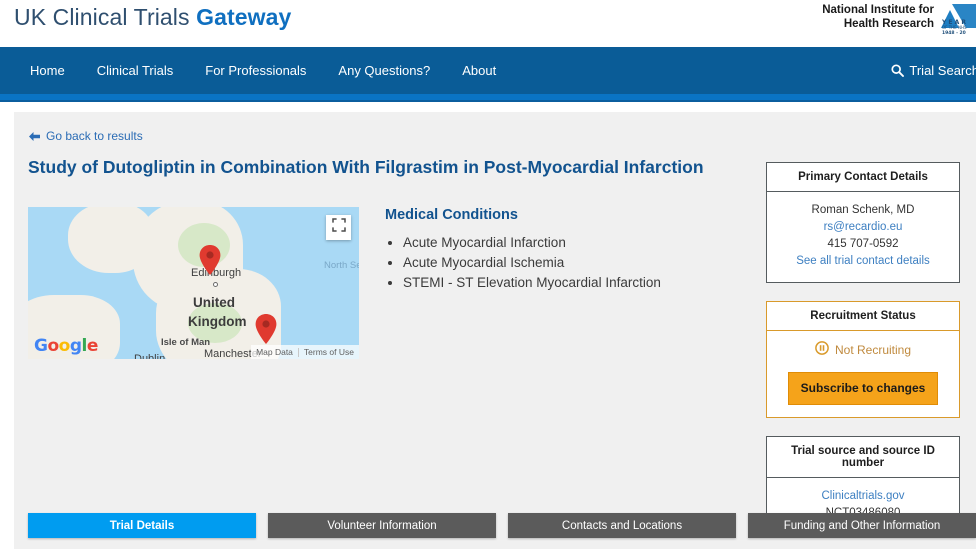 Image resolution: width=976 pixels, height=549 pixels. I want to click on map-label-north-sea: North Sea, so click(341, 265).